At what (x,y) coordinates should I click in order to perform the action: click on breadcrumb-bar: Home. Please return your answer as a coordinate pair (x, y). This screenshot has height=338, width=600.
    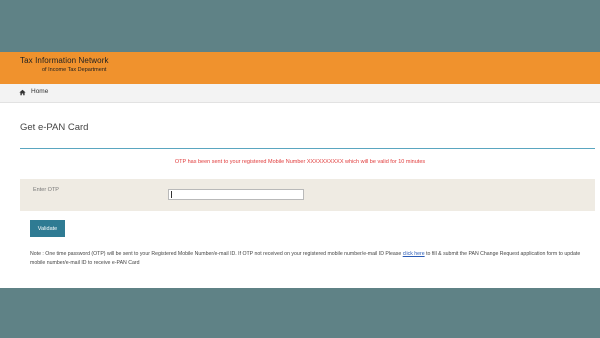
    Looking at the image, I should click on (300, 93).